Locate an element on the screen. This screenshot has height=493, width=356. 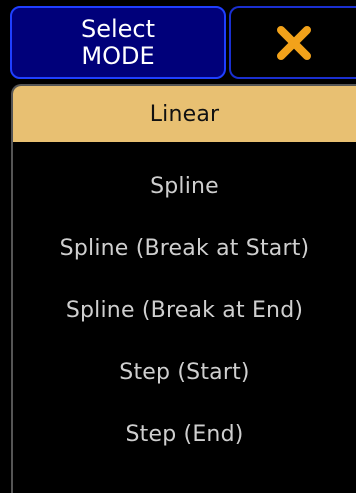
option-step-end: Step (End) is located at coordinates (184, 434).